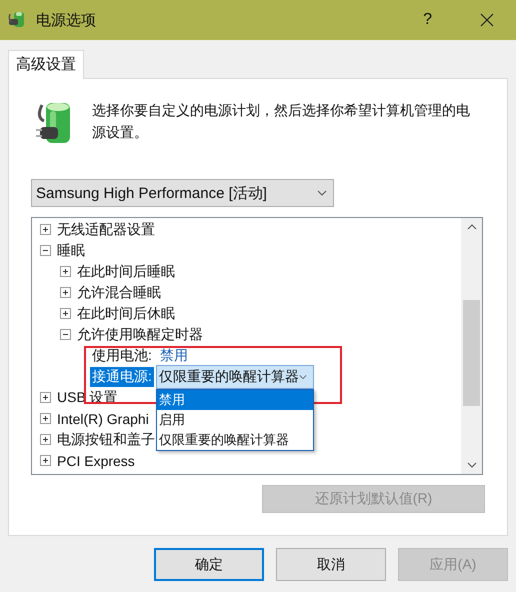 The image size is (516, 592). Describe the element at coordinates (182, 193) in the screenshot. I see `plan-dropdown: Samsung High Performance [活动]` at that location.